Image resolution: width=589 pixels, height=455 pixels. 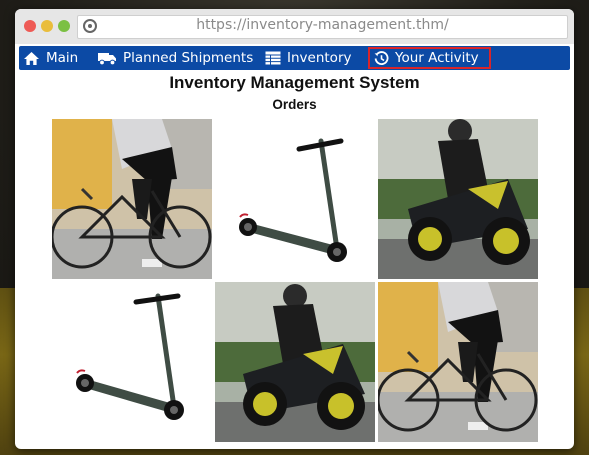 I want to click on orders-heading: Orders, so click(x=294, y=104).